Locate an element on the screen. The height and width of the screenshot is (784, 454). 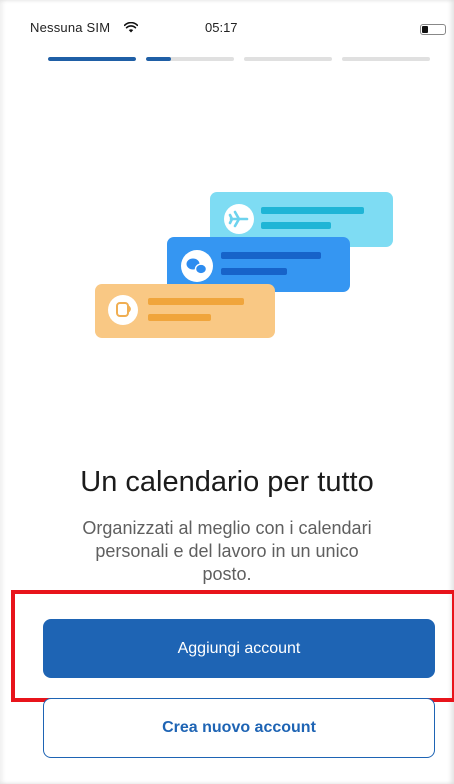
wifi-icon is located at coordinates (131, 27).